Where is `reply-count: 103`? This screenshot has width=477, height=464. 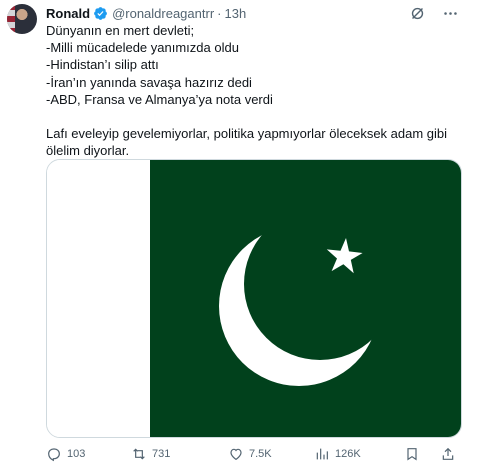 reply-count: 103 is located at coordinates (76, 454).